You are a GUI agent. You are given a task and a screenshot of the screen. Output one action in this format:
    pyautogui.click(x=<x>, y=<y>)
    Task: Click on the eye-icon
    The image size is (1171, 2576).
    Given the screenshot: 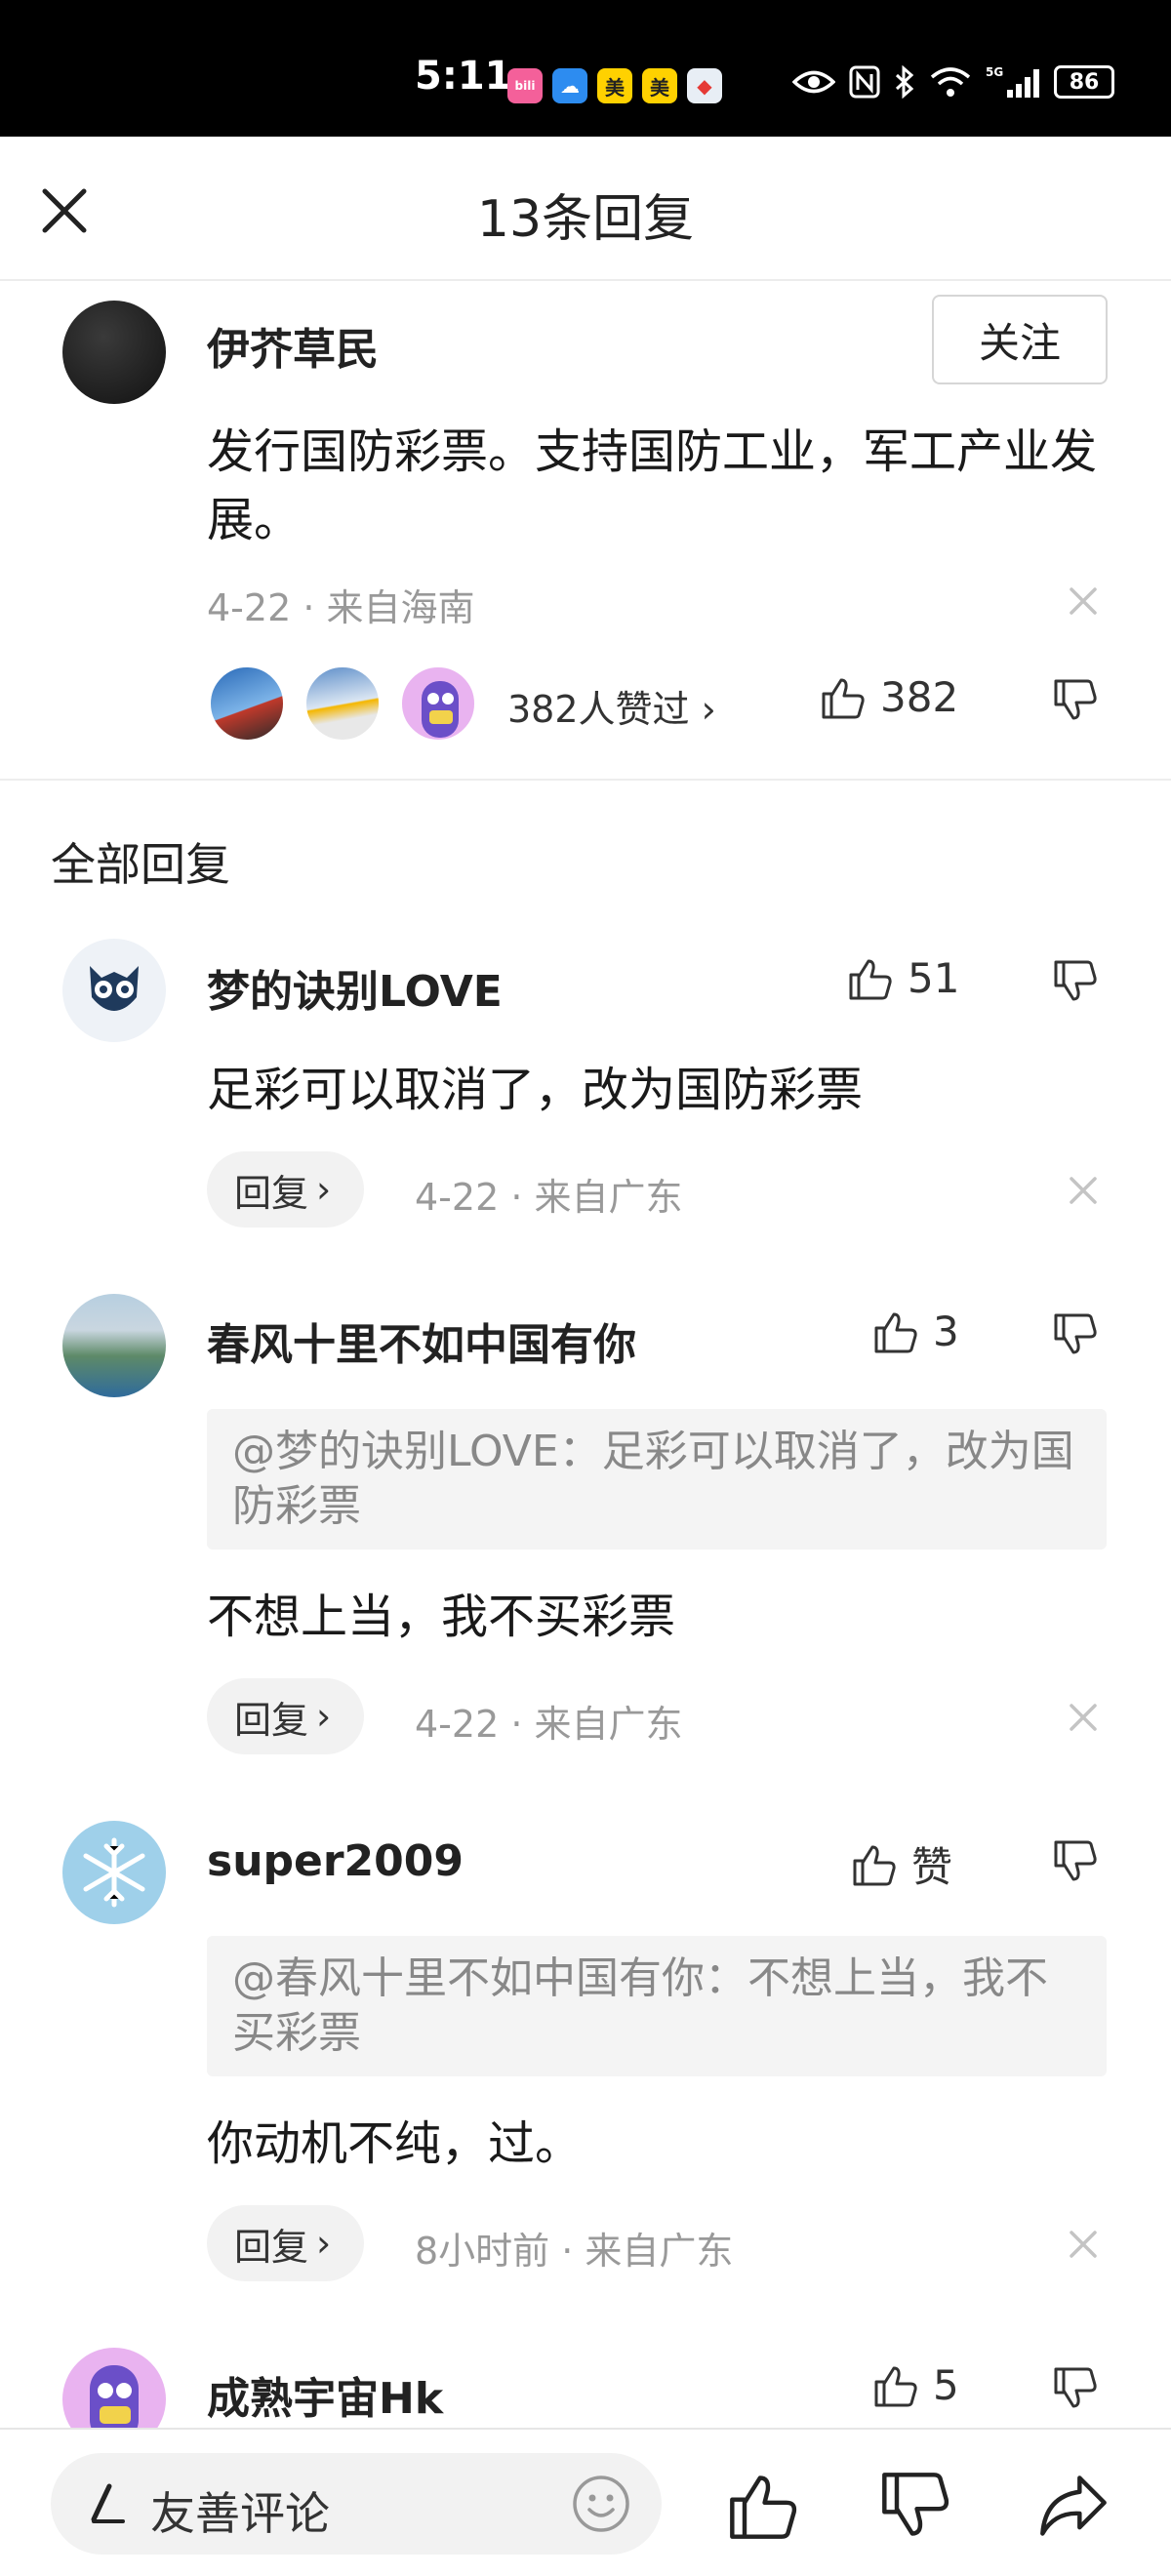 What is the action you would take?
    pyautogui.click(x=813, y=82)
    